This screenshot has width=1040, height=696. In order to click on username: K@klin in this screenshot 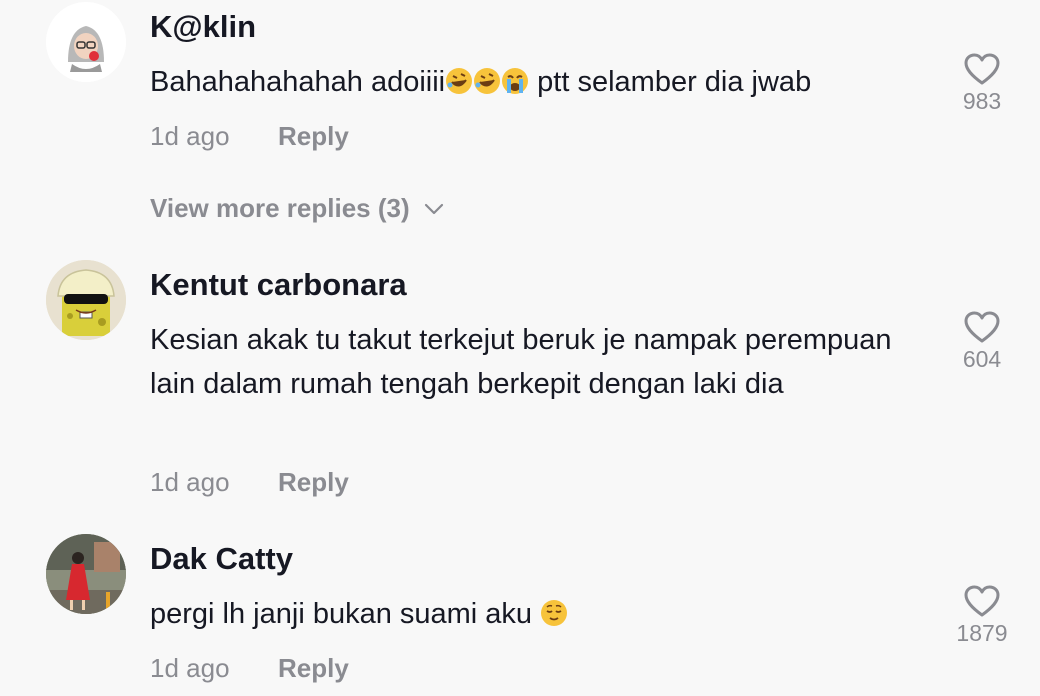, I will do `click(203, 27)`.